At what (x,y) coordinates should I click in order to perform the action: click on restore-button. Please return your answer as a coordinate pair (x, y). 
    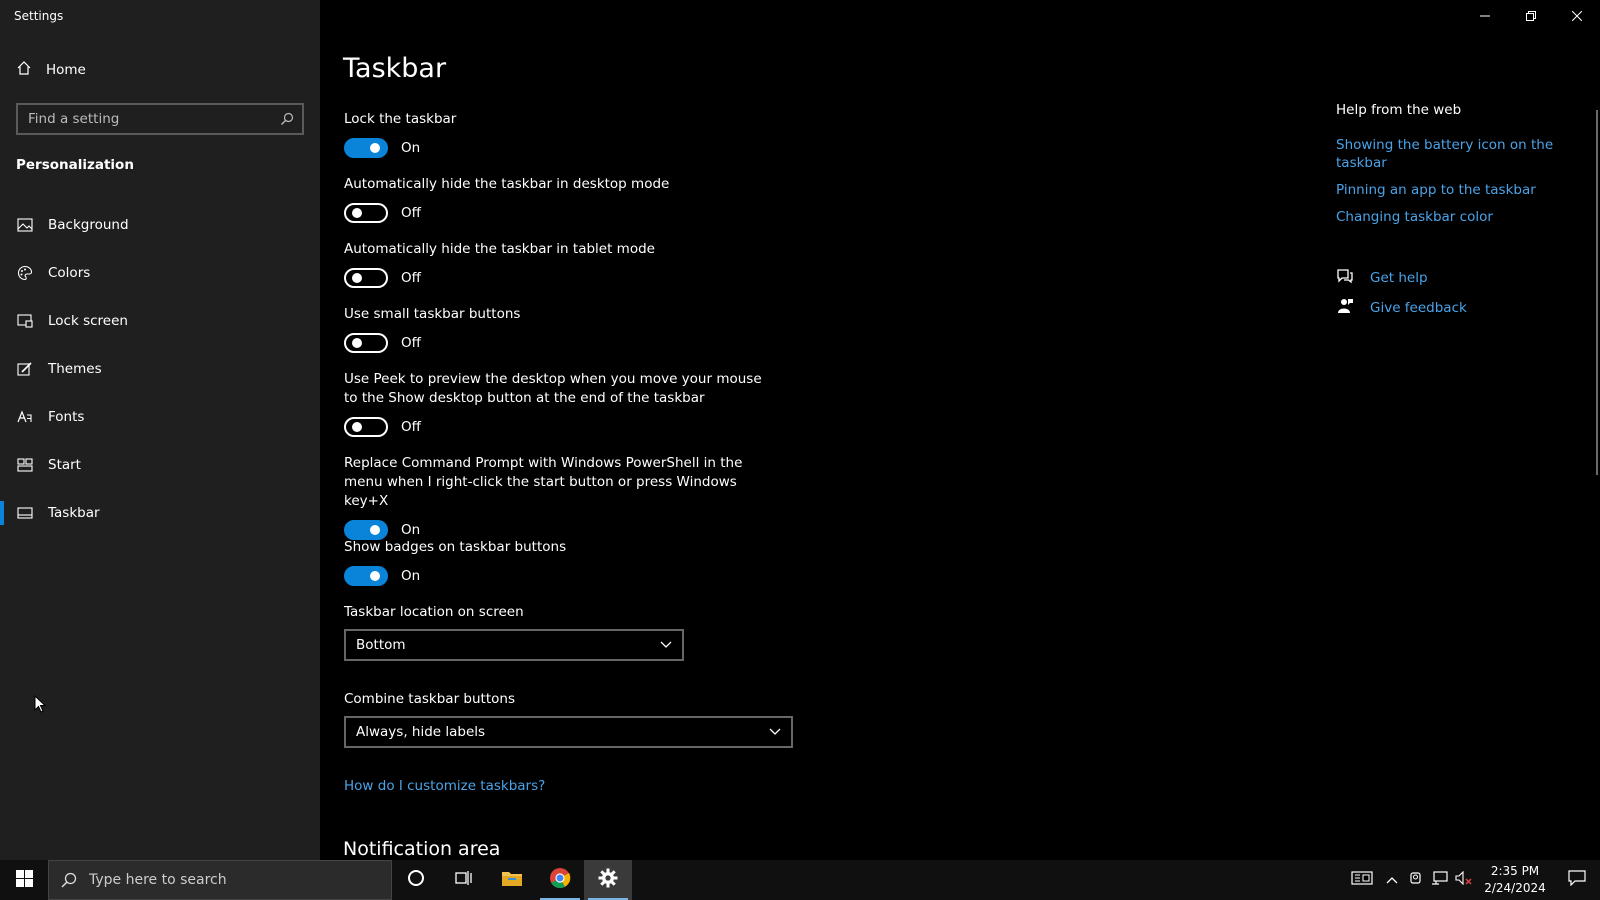
    Looking at the image, I should click on (1531, 16).